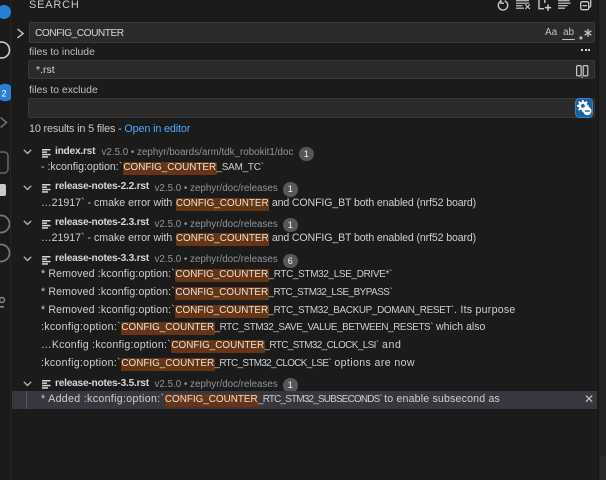  What do you see at coordinates (4, 94) in the screenshot?
I see `svg-text: 2` at bounding box center [4, 94].